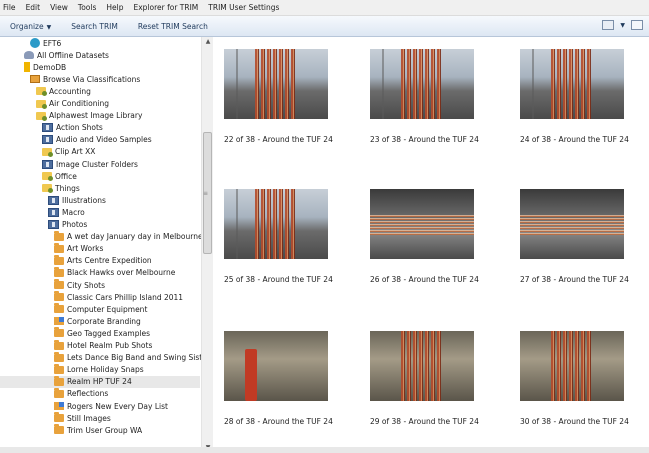 This screenshot has width=649, height=453. I want to click on menu-item: File, so click(9, 7).